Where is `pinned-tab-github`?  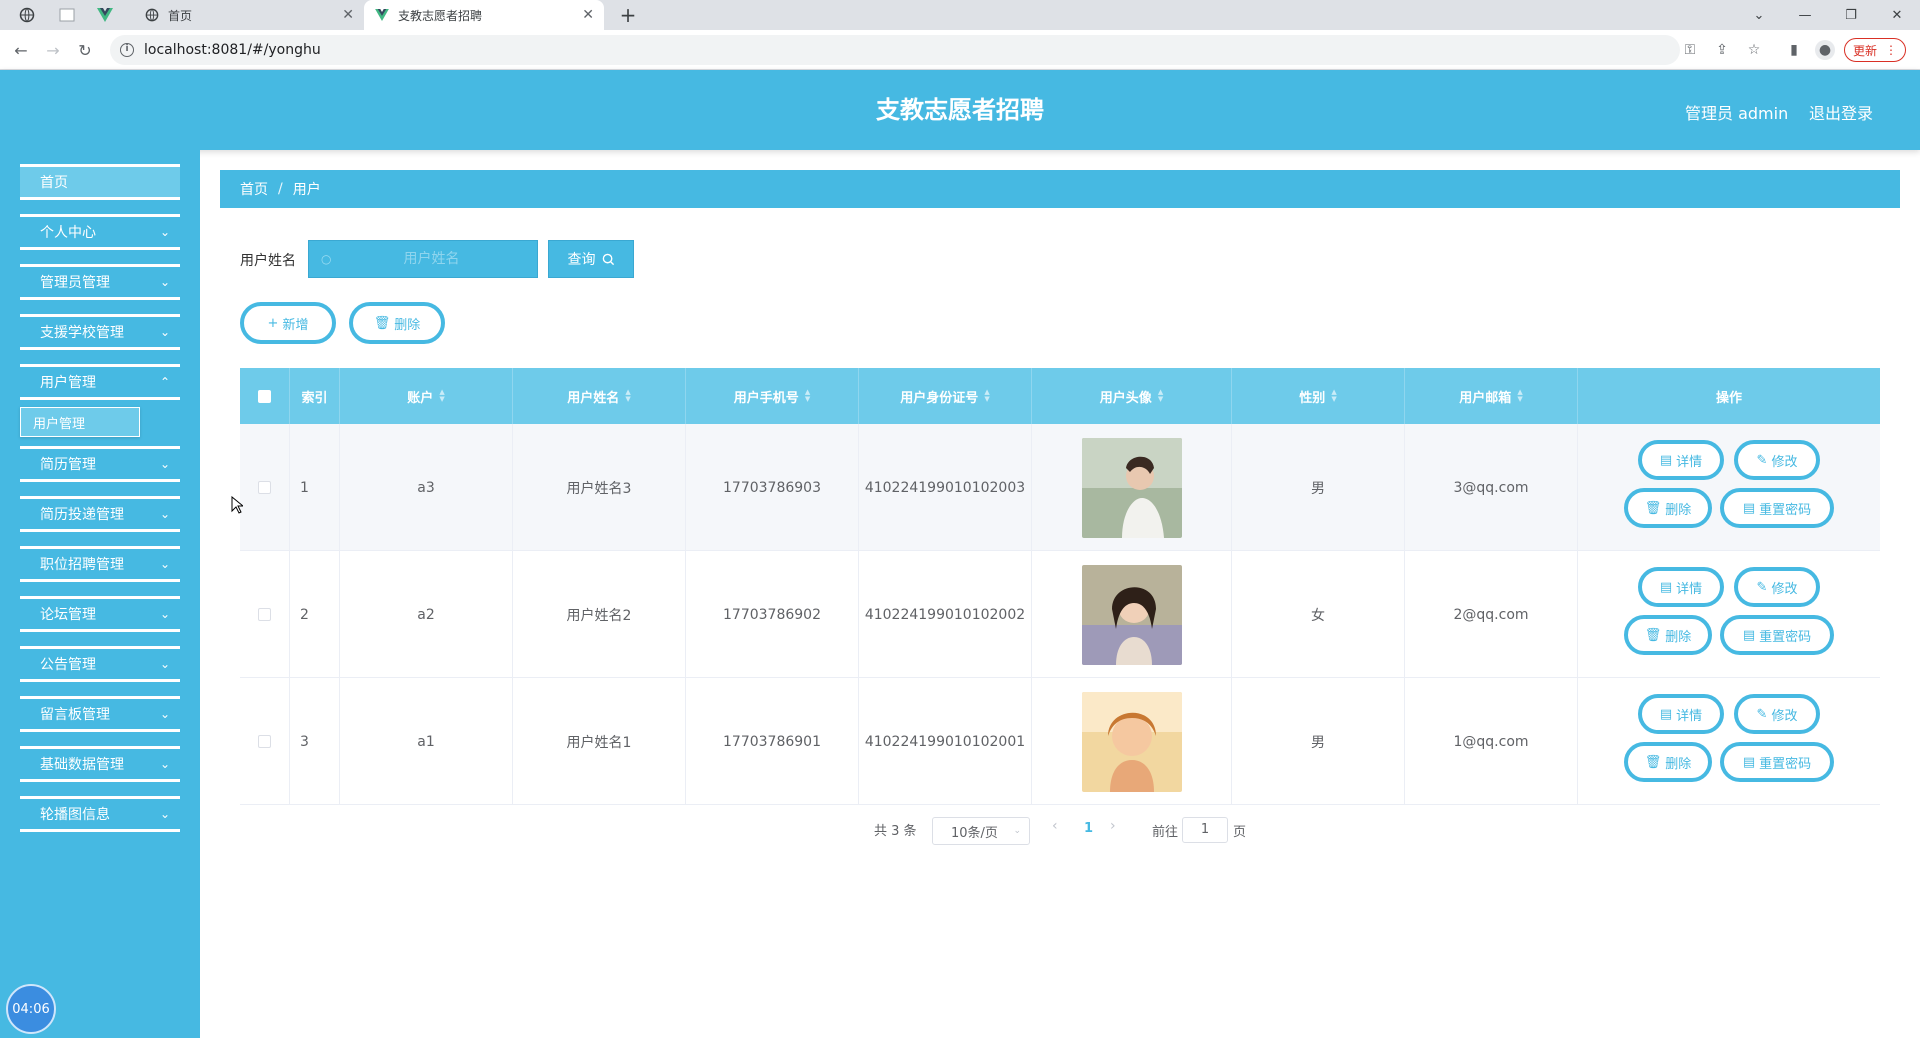 pinned-tab-github is located at coordinates (27, 15).